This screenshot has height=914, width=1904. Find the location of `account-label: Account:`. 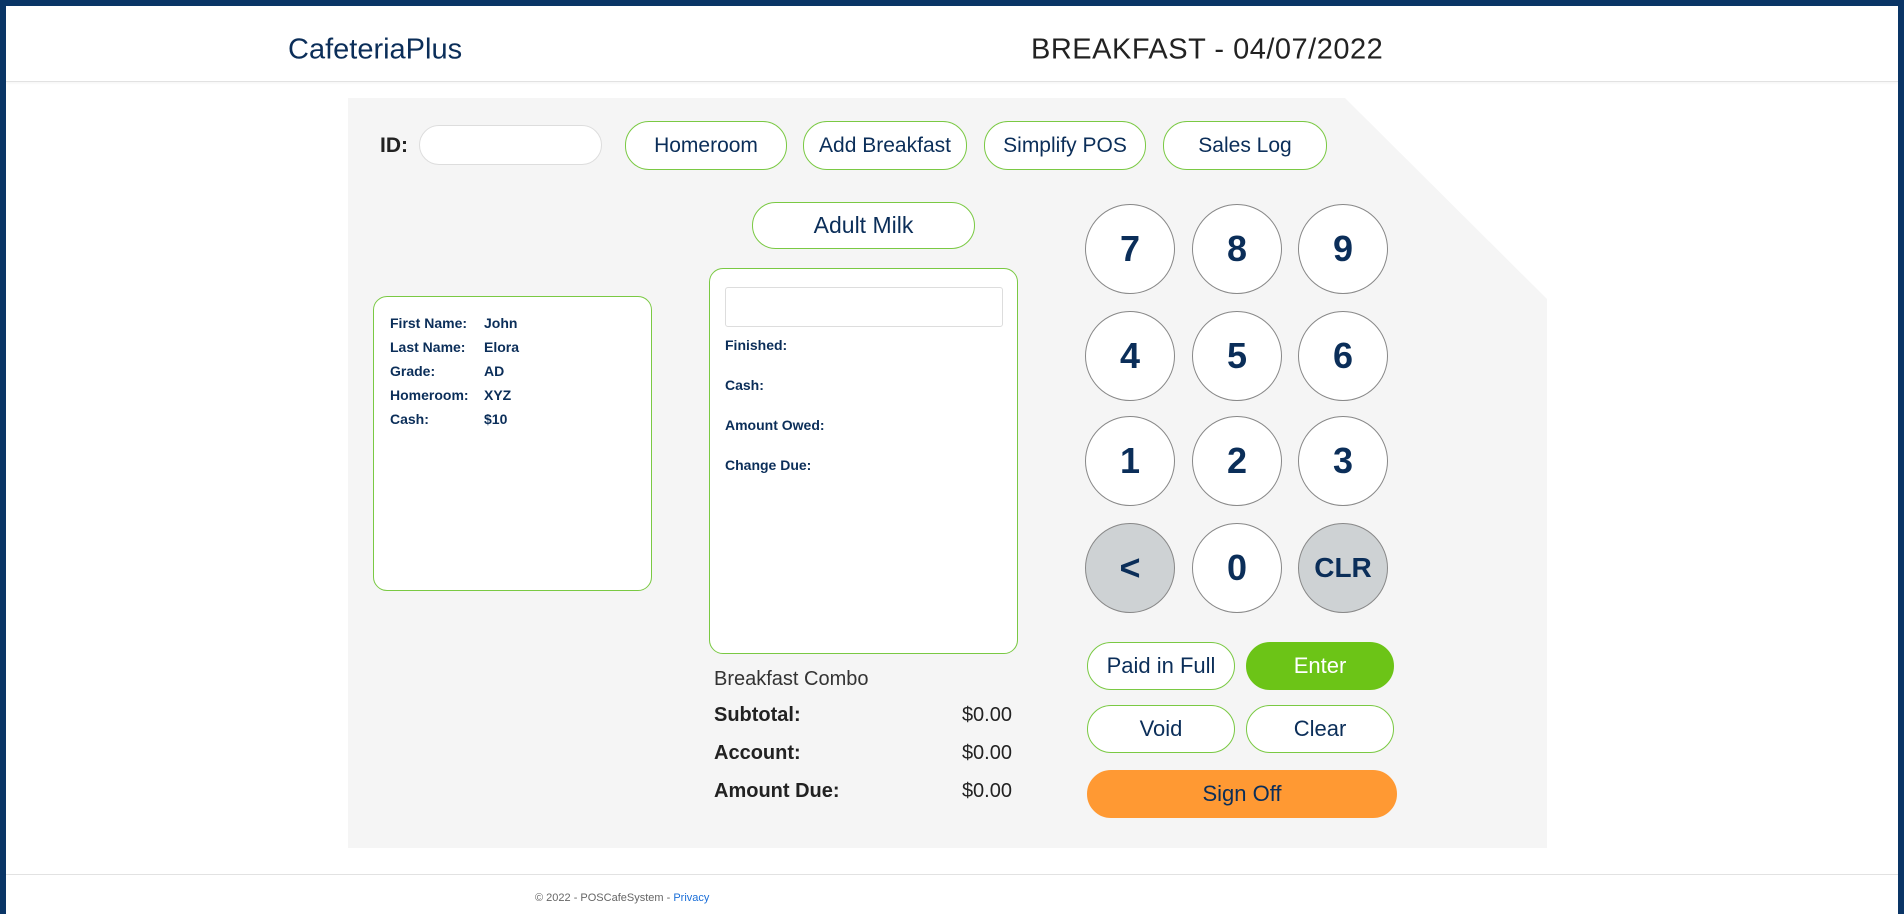

account-label: Account: is located at coordinates (757, 753).